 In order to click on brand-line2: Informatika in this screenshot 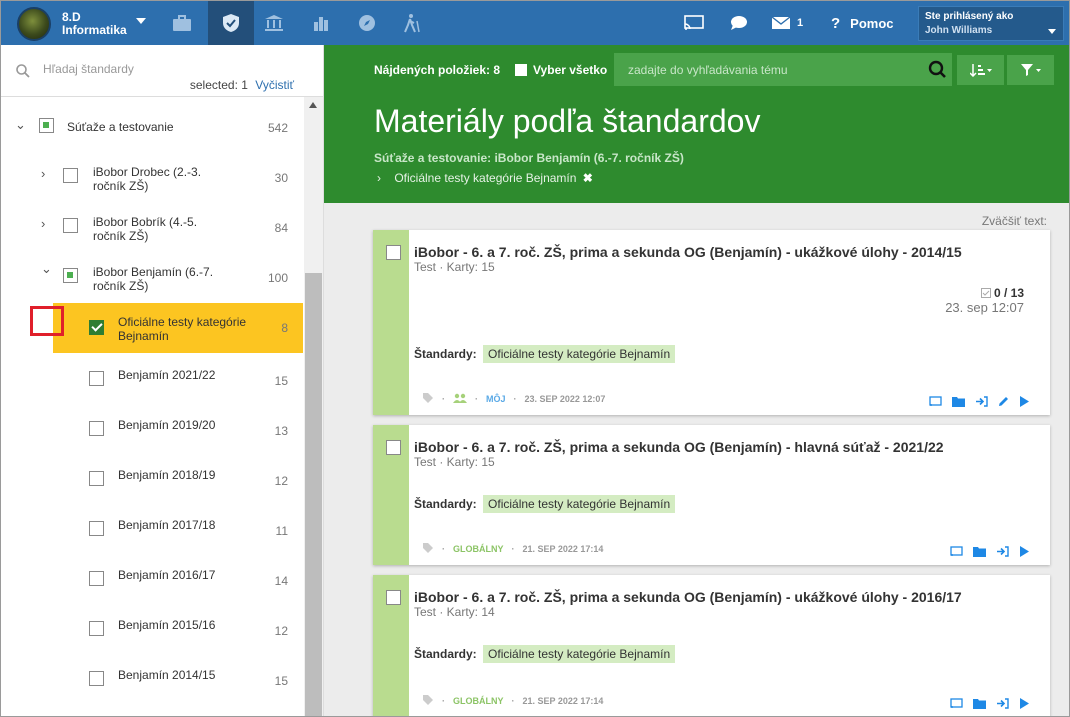, I will do `click(94, 30)`.